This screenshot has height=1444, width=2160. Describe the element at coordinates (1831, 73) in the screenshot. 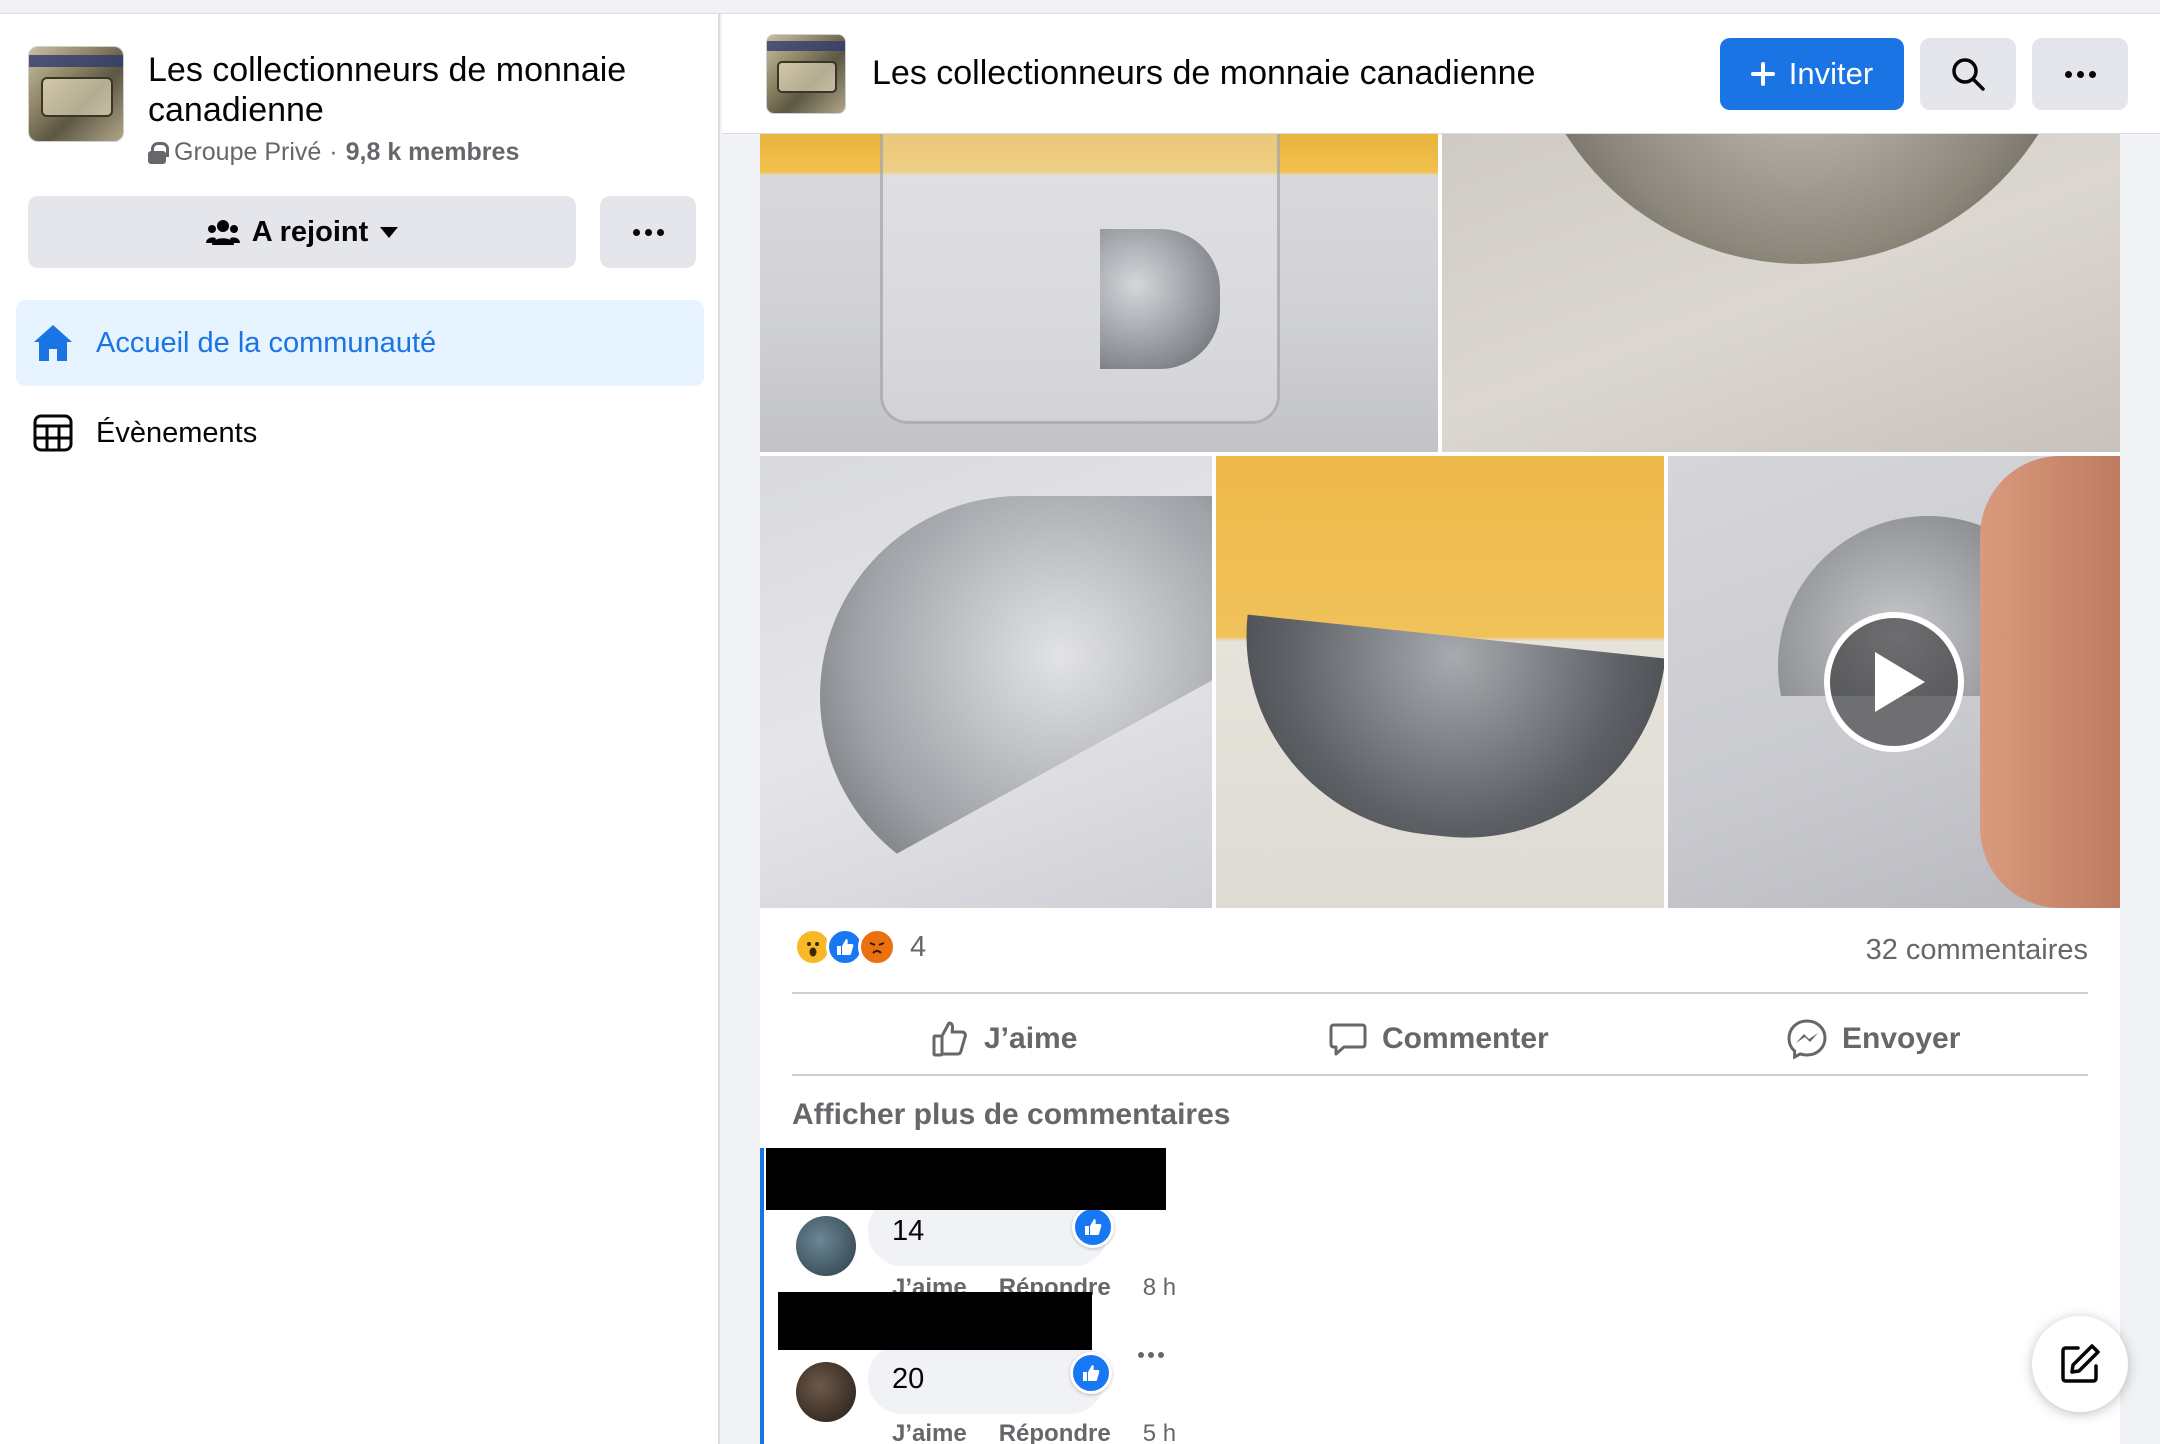

I see `invite-label: Inviter` at that location.